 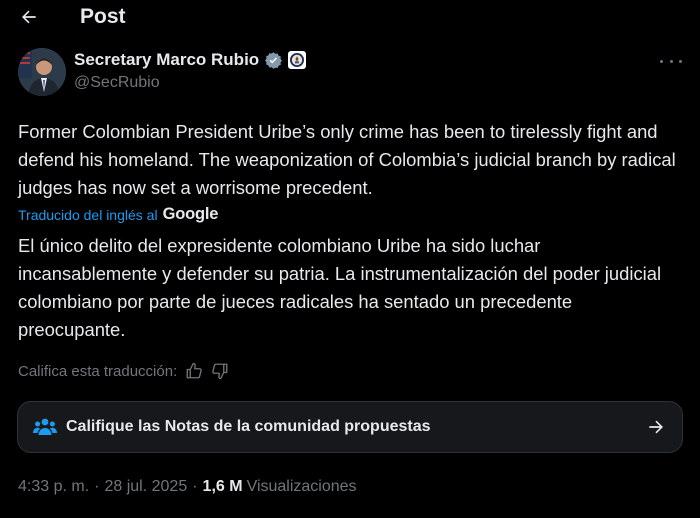 What do you see at coordinates (88, 215) in the screenshot?
I see `translated-by-label: Traducido del inglés al` at bounding box center [88, 215].